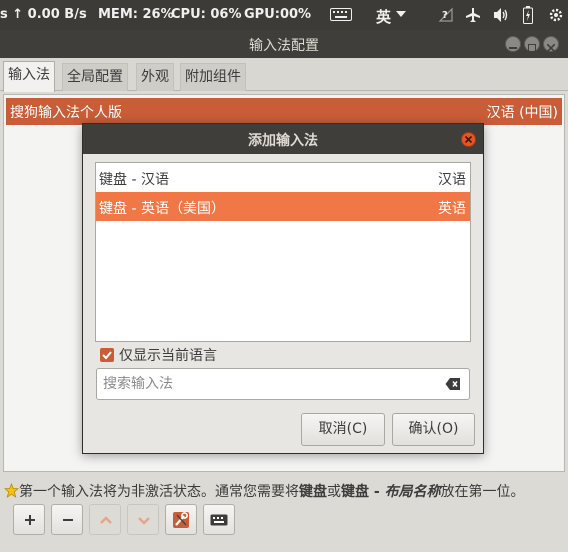 Image resolution: width=568 pixels, height=552 pixels. I want to click on tab-bar: 输入法 全局配置 外观 附加组件, so click(284, 75).